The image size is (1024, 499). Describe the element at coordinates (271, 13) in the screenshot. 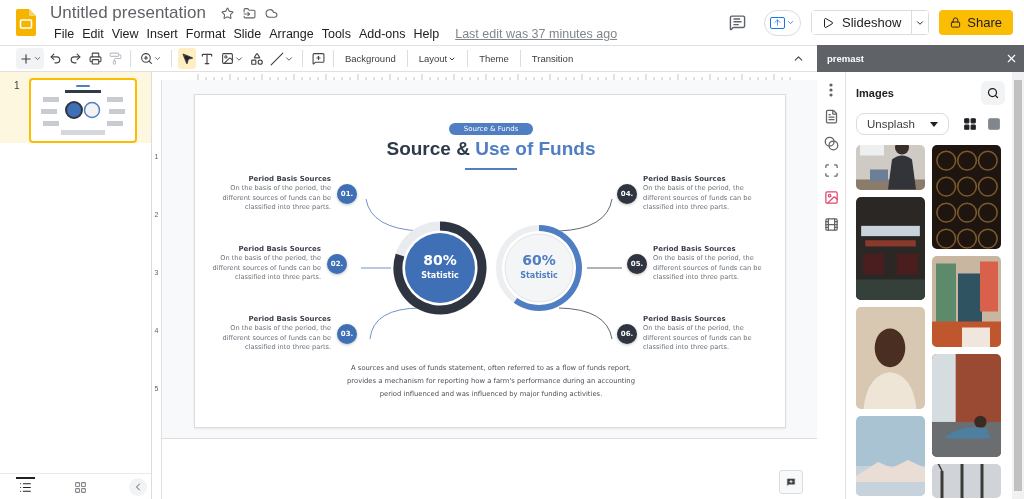

I see `cloud-icon` at that location.